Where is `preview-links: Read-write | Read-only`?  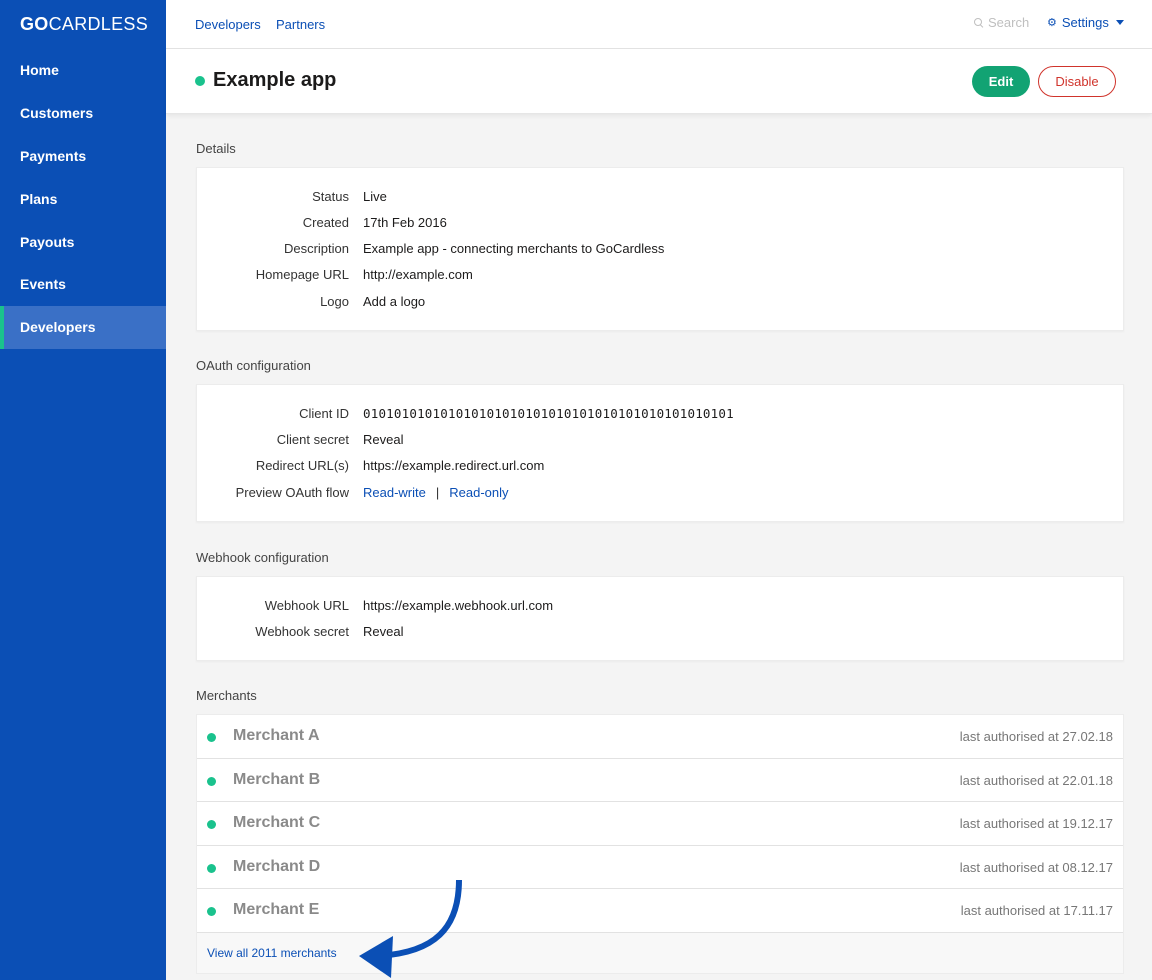 preview-links: Read-write | Read-only is located at coordinates (436, 492).